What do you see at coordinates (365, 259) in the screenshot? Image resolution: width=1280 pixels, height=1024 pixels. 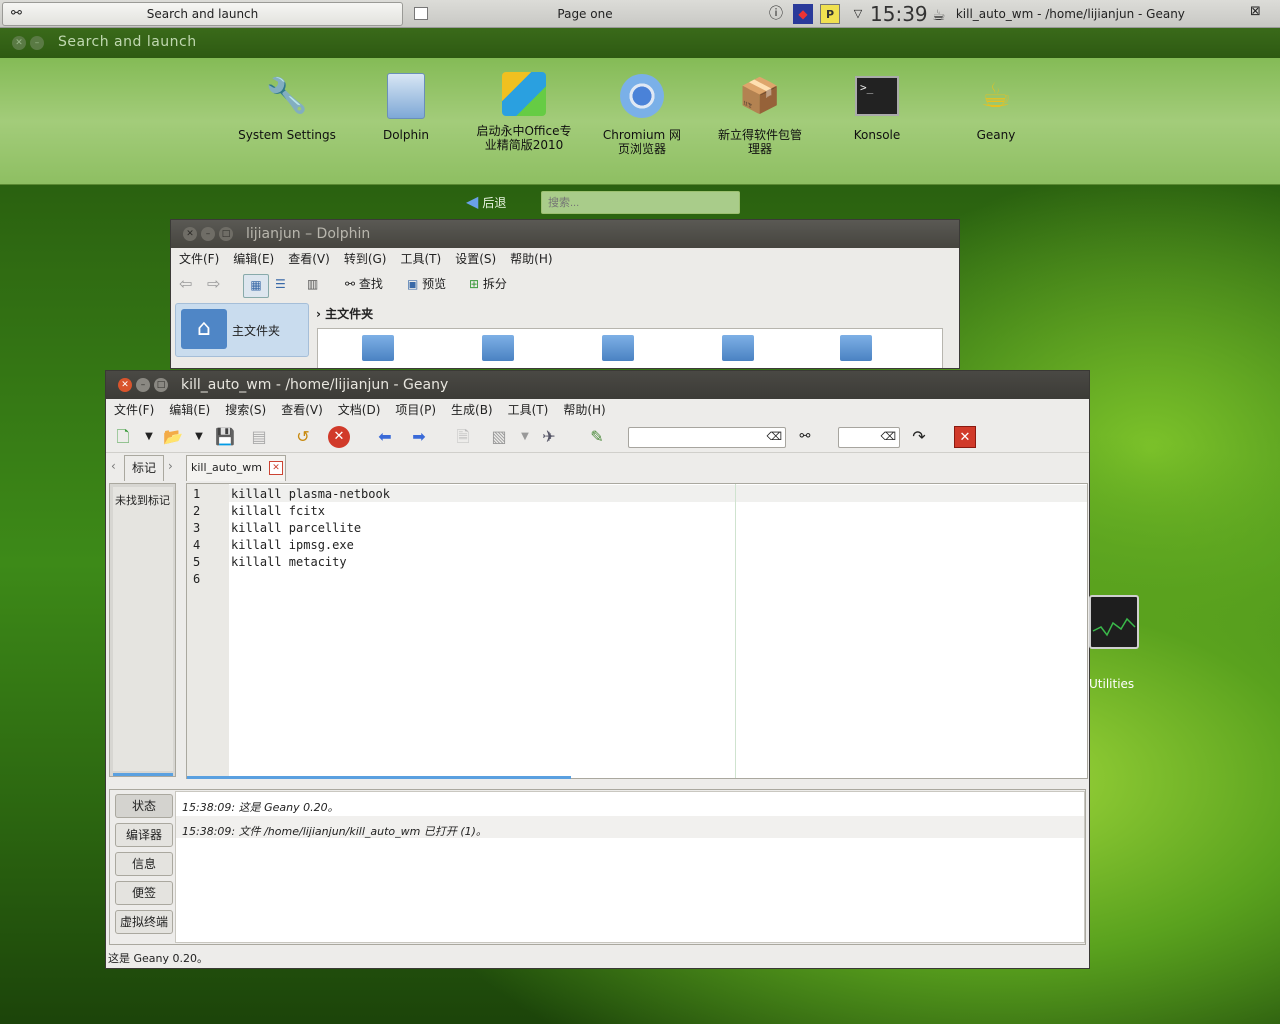 I see `menu-go: 转到(G)` at bounding box center [365, 259].